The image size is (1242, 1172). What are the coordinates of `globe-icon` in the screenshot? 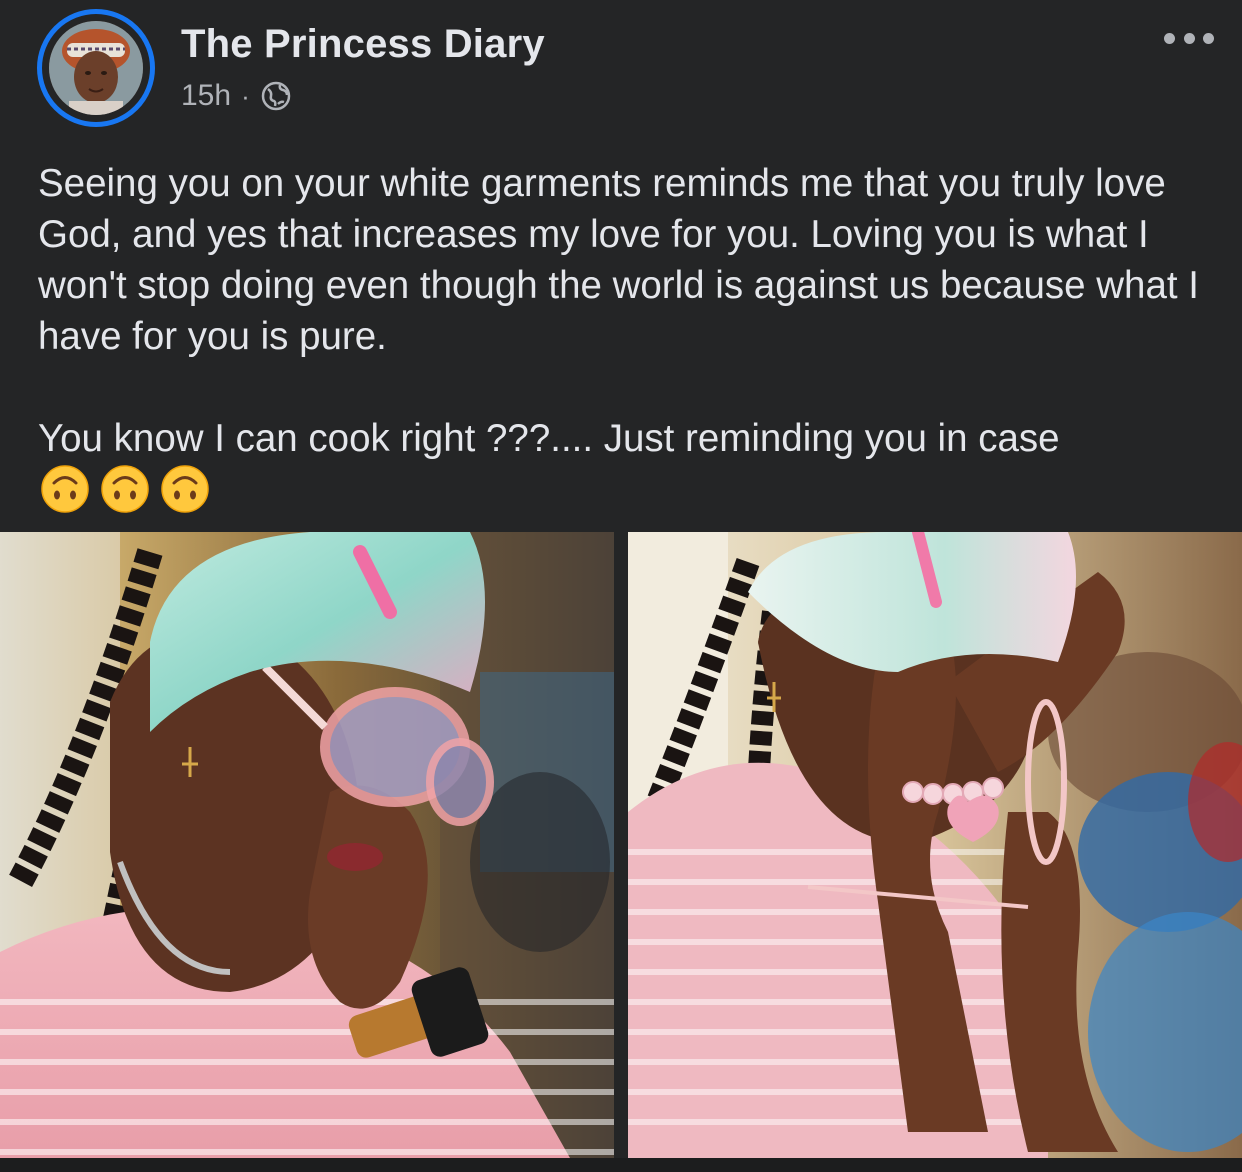 It's located at (276, 96).